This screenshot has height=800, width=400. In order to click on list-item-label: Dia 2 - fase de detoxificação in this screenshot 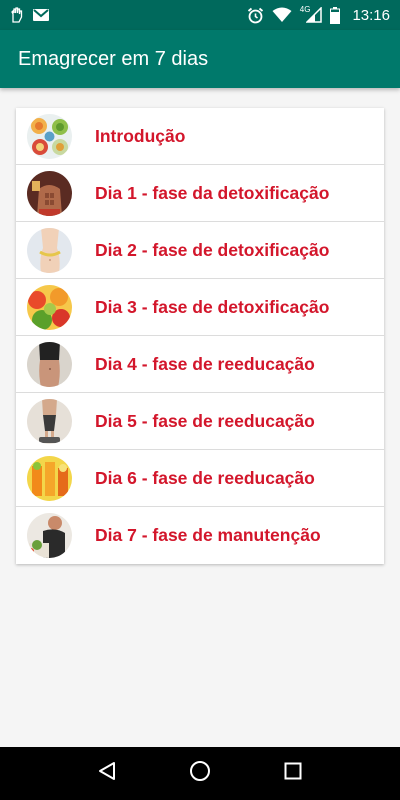, I will do `click(212, 249)`.